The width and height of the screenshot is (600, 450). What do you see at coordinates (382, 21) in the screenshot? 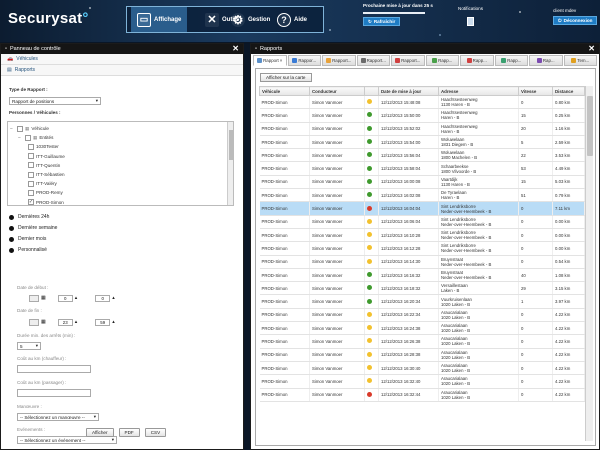
I see `refresh-button: ↻ Rafraîchir` at bounding box center [382, 21].